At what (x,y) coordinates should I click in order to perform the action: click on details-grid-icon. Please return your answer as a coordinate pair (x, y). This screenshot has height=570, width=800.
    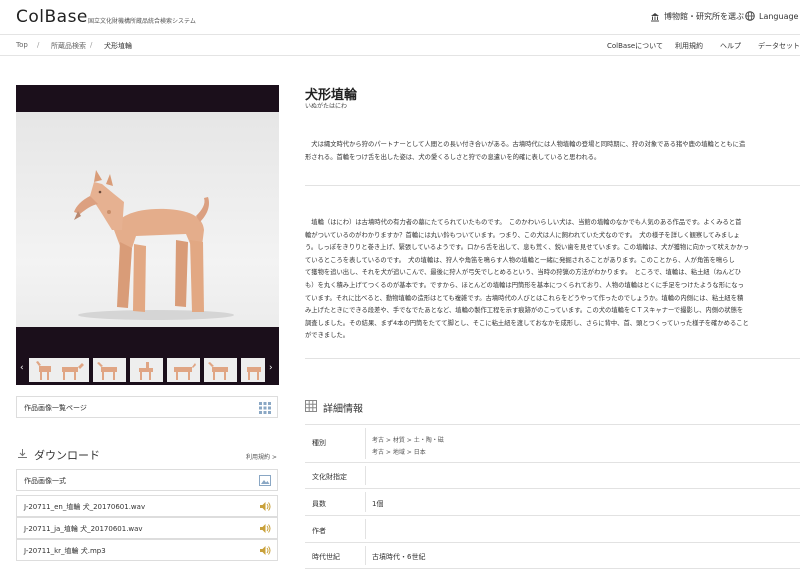
    Looking at the image, I should click on (311, 406).